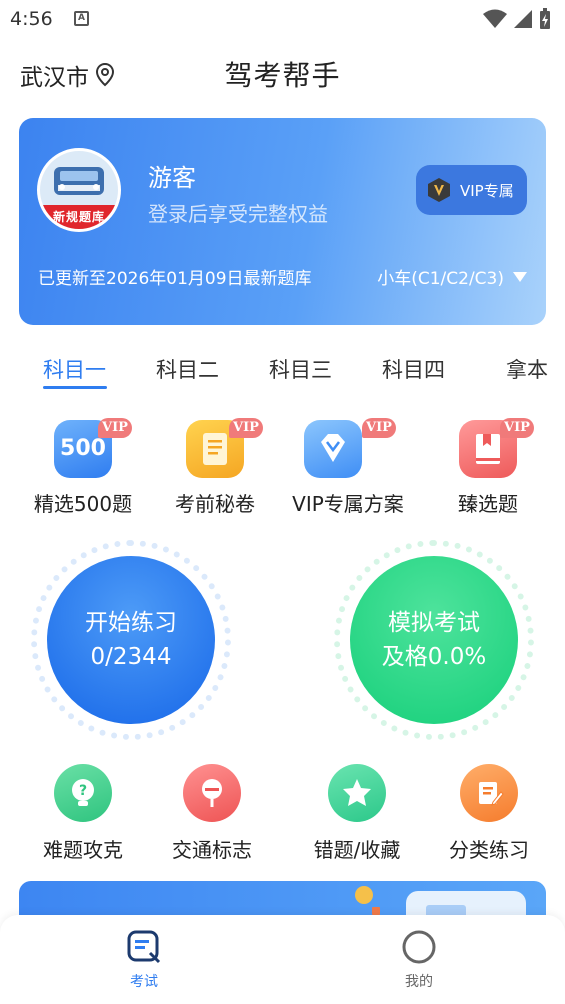  Describe the element at coordinates (419, 947) in the screenshot. I see `profile-nav-icon` at that location.